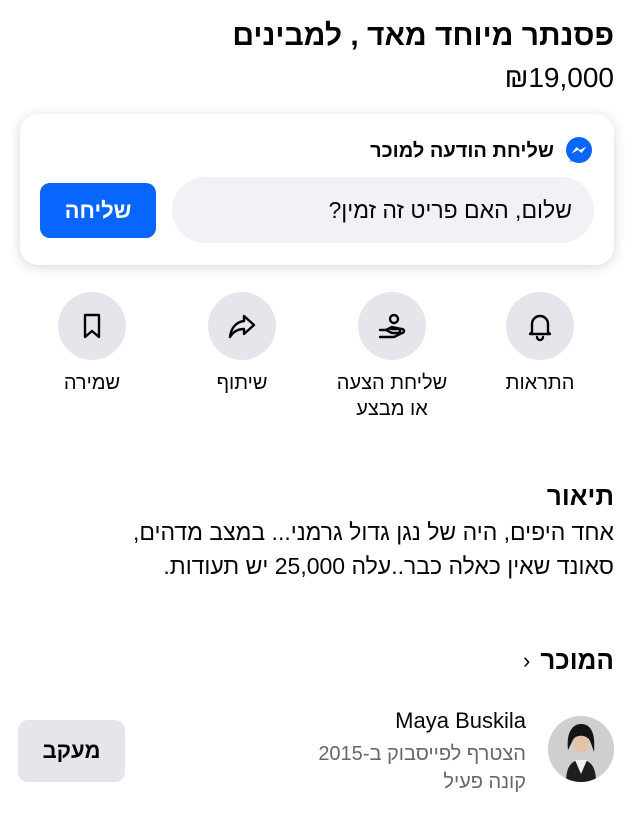 The image size is (634, 818). What do you see at coordinates (392, 409) in the screenshot?
I see `offer-label-line2: או מבצע` at bounding box center [392, 409].